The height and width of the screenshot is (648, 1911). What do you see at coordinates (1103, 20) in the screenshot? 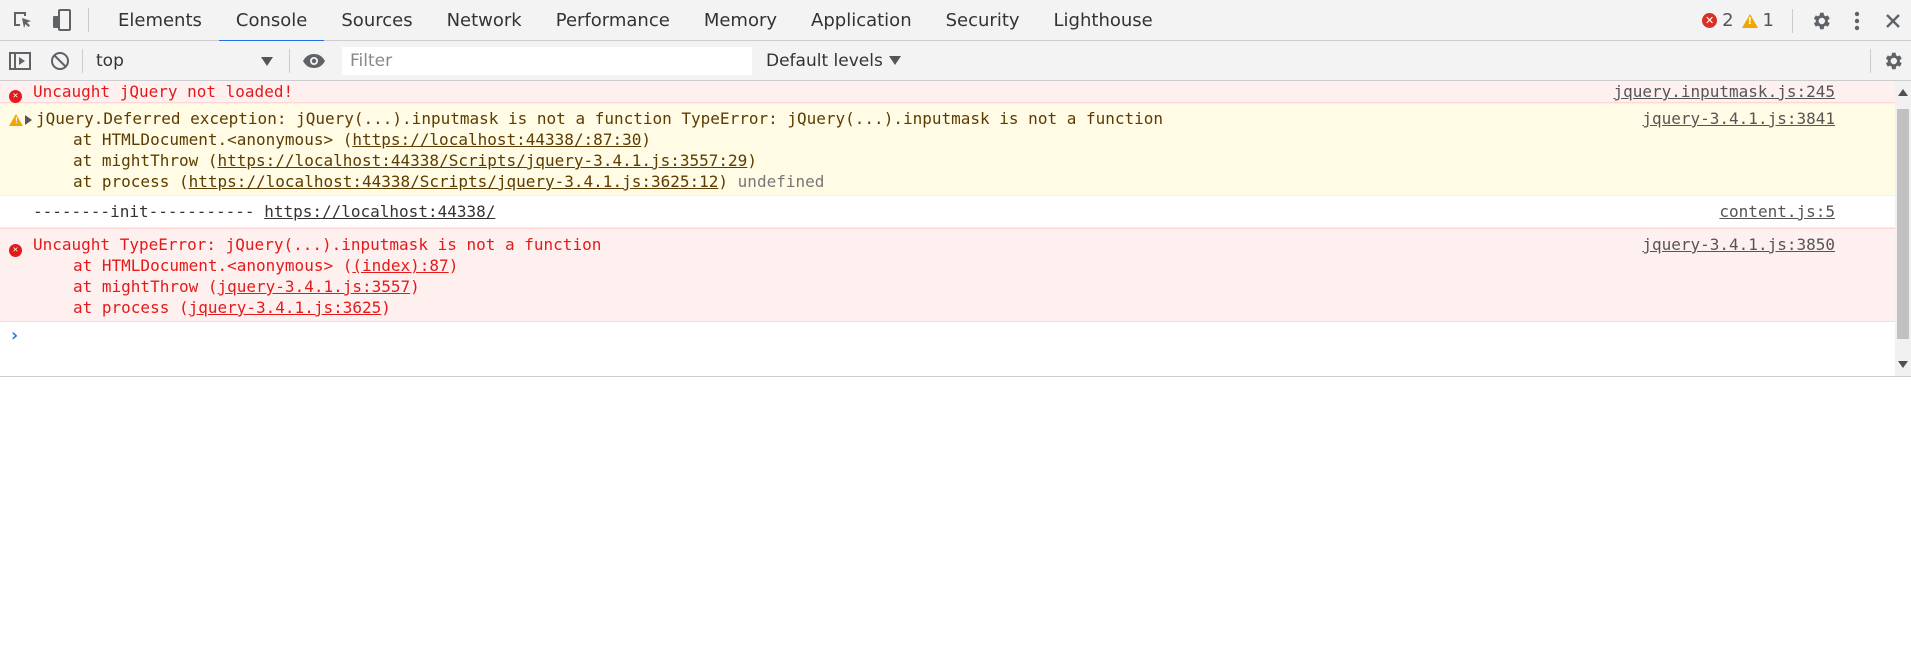
I see `tab-lighthouse: Lighthouse` at bounding box center [1103, 20].